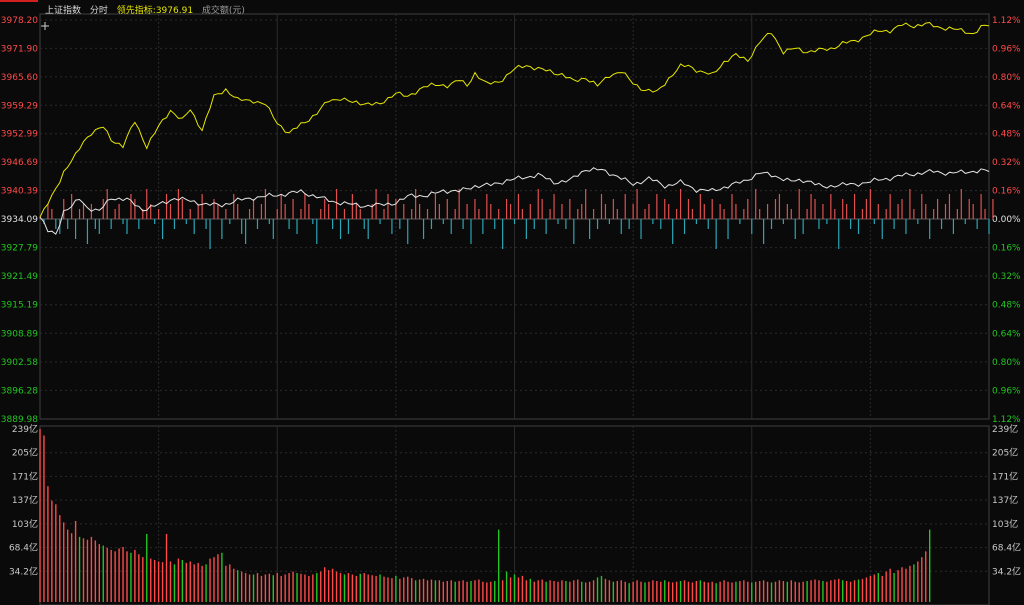  What do you see at coordinates (19, 135) in the screenshot?
I see `price-tick-label: 3952.99` at bounding box center [19, 135].